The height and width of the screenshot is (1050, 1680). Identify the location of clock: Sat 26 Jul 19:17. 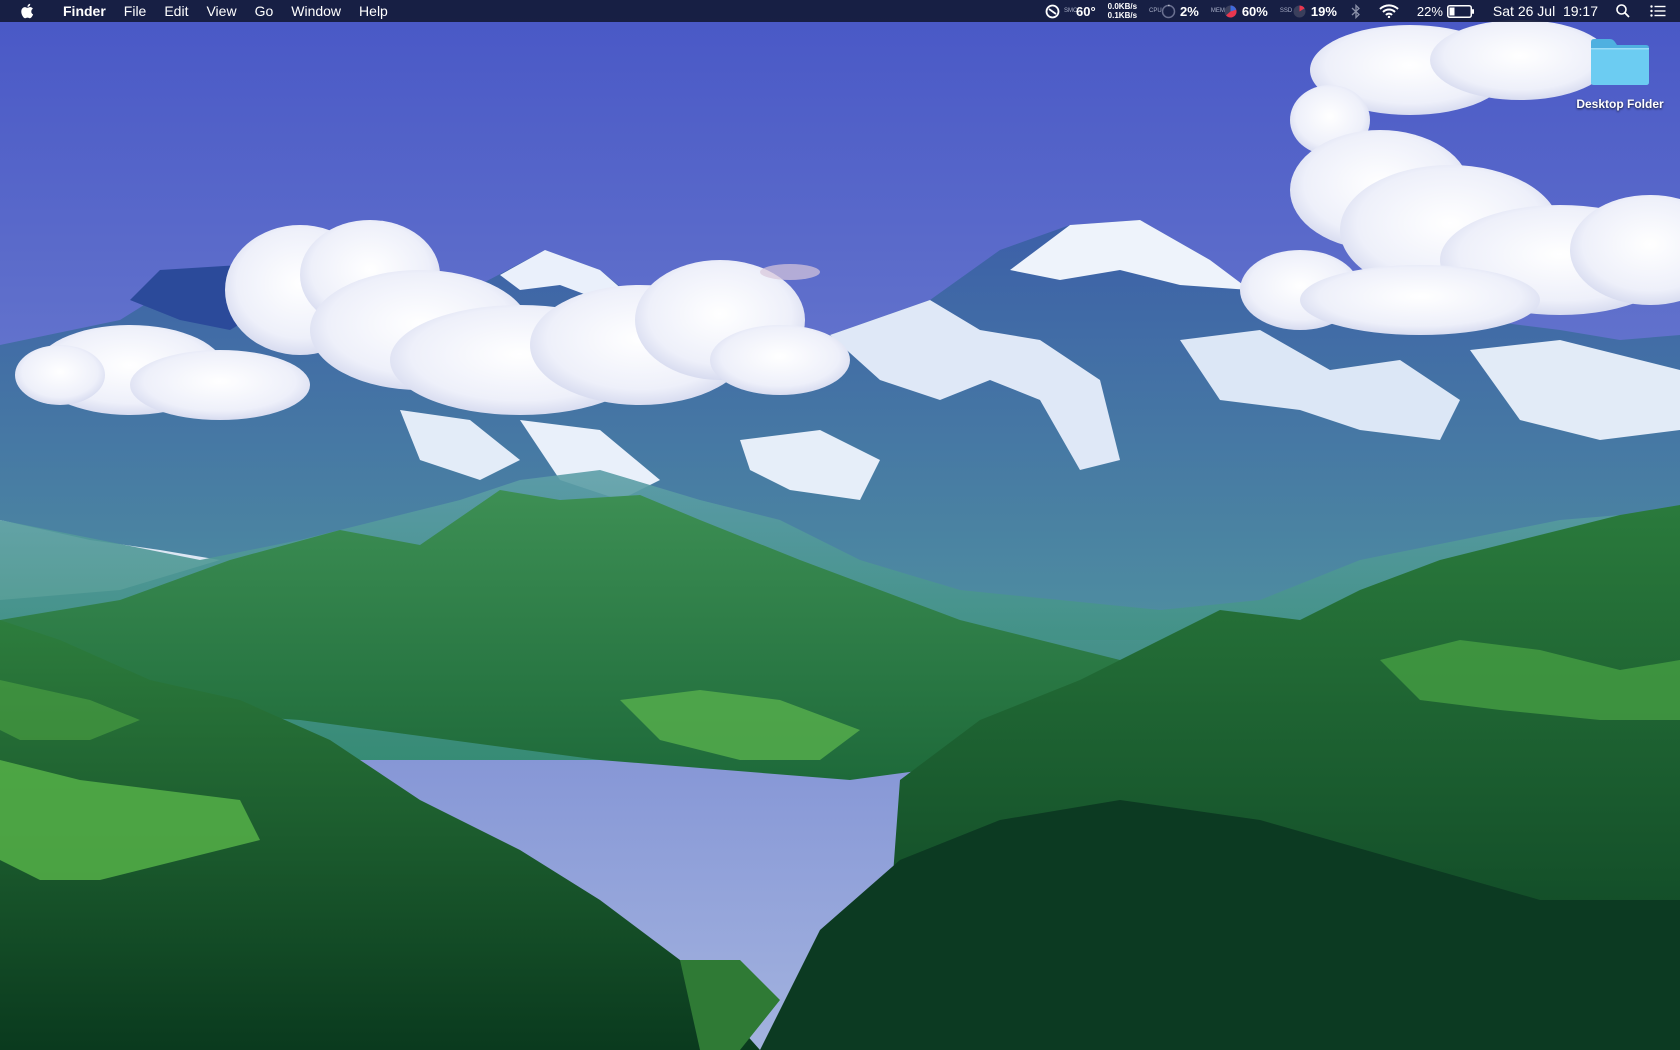
(1545, 11).